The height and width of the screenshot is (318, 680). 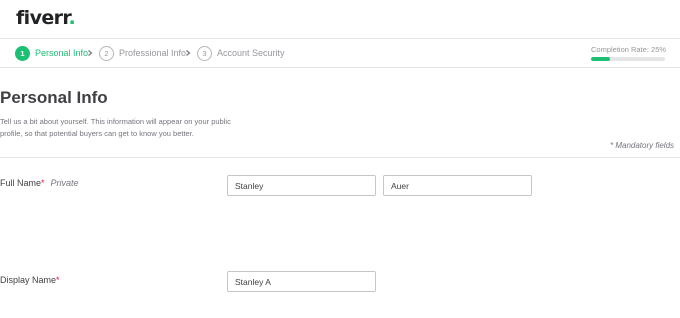 What do you see at coordinates (600, 59) in the screenshot?
I see `completion-progress-fill` at bounding box center [600, 59].